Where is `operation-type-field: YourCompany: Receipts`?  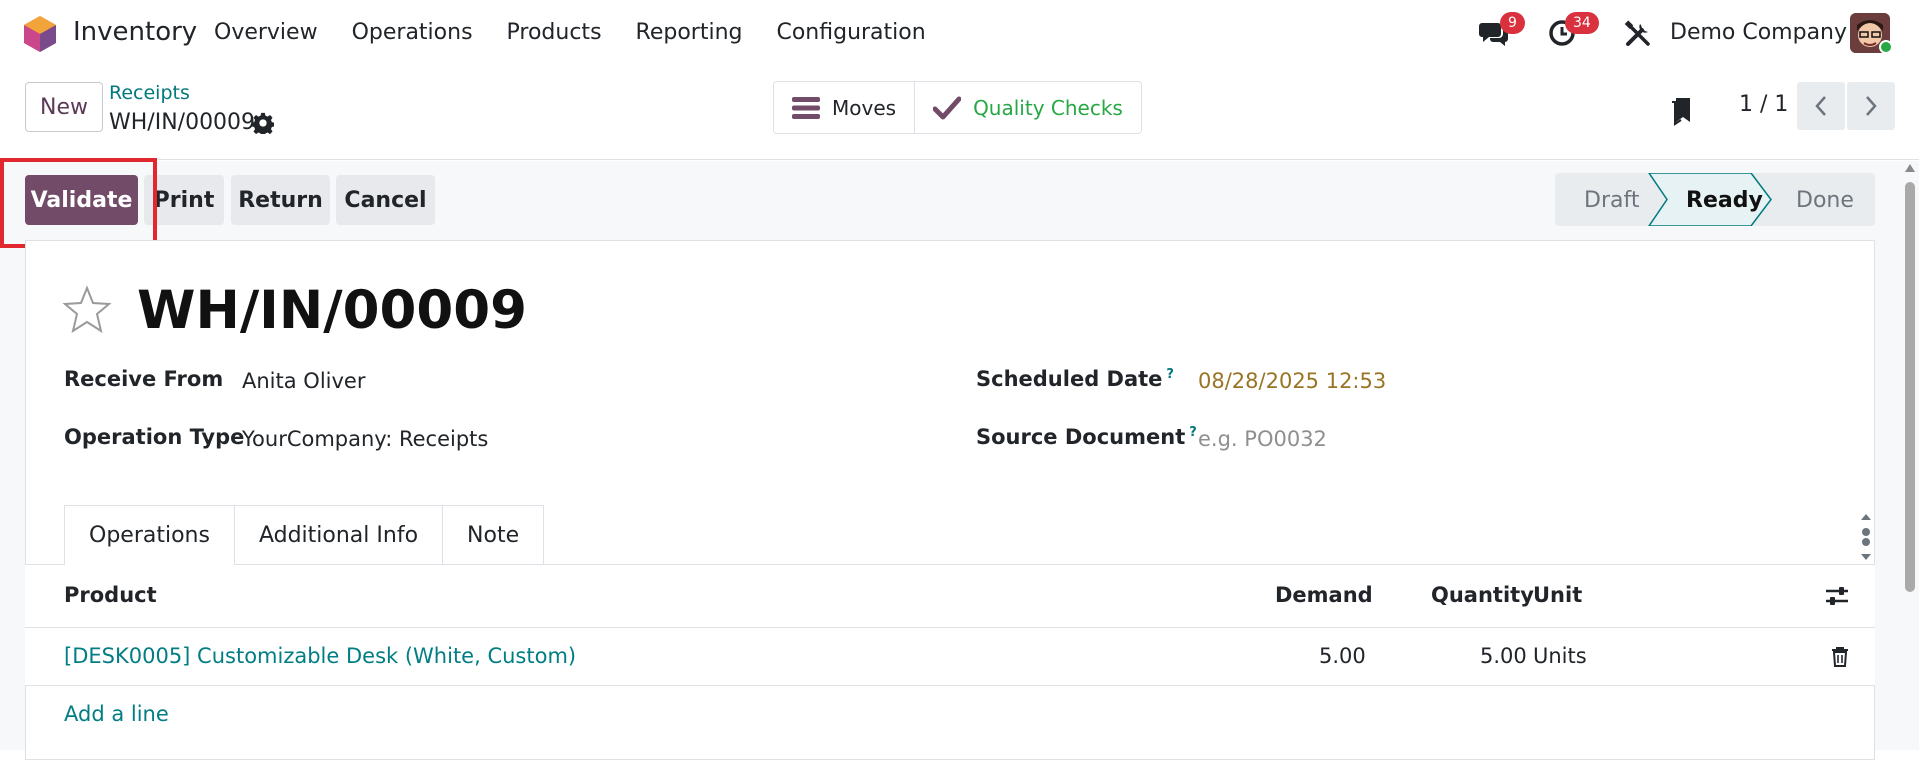 operation-type-field: YourCompany: Receipts is located at coordinates (365, 439).